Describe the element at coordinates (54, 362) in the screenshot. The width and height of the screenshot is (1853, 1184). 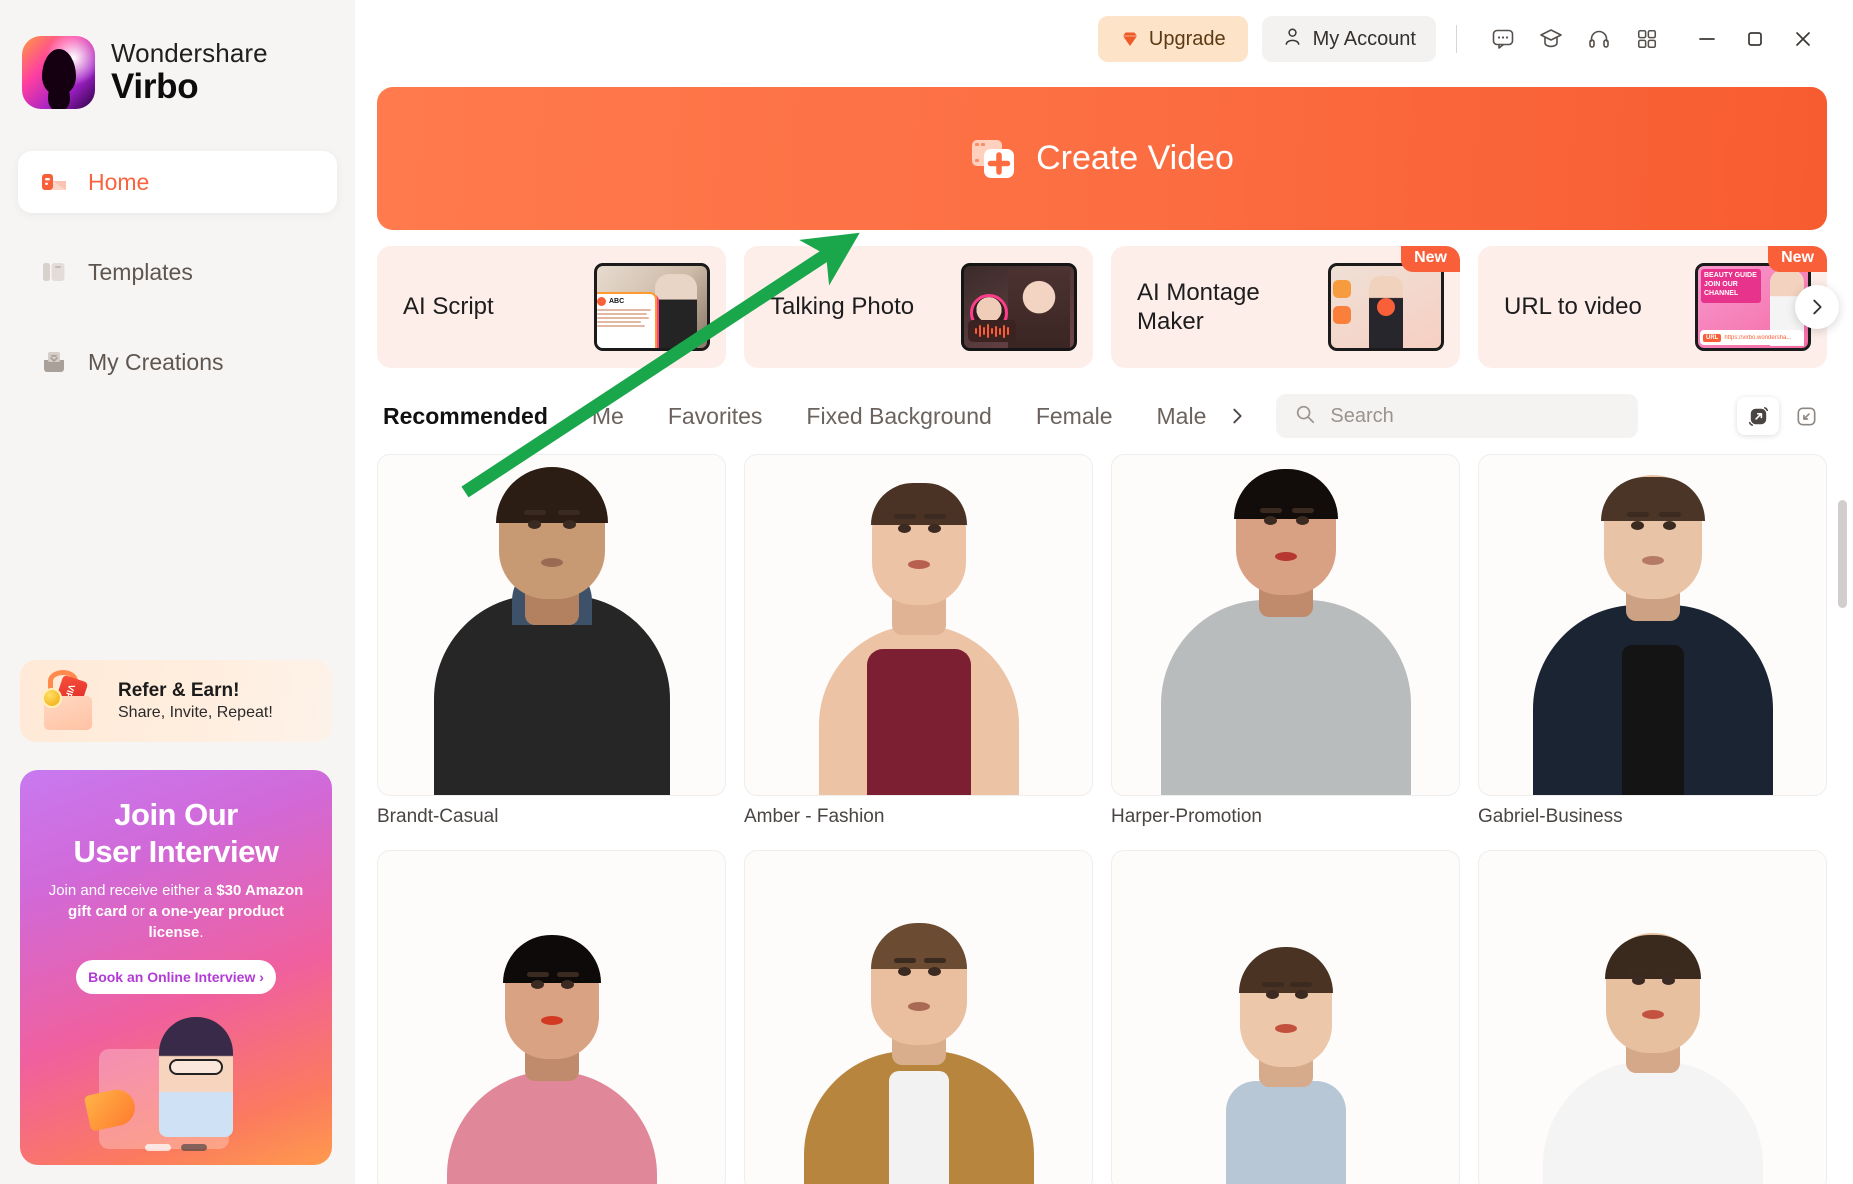
I see `my-creations-icon` at that location.